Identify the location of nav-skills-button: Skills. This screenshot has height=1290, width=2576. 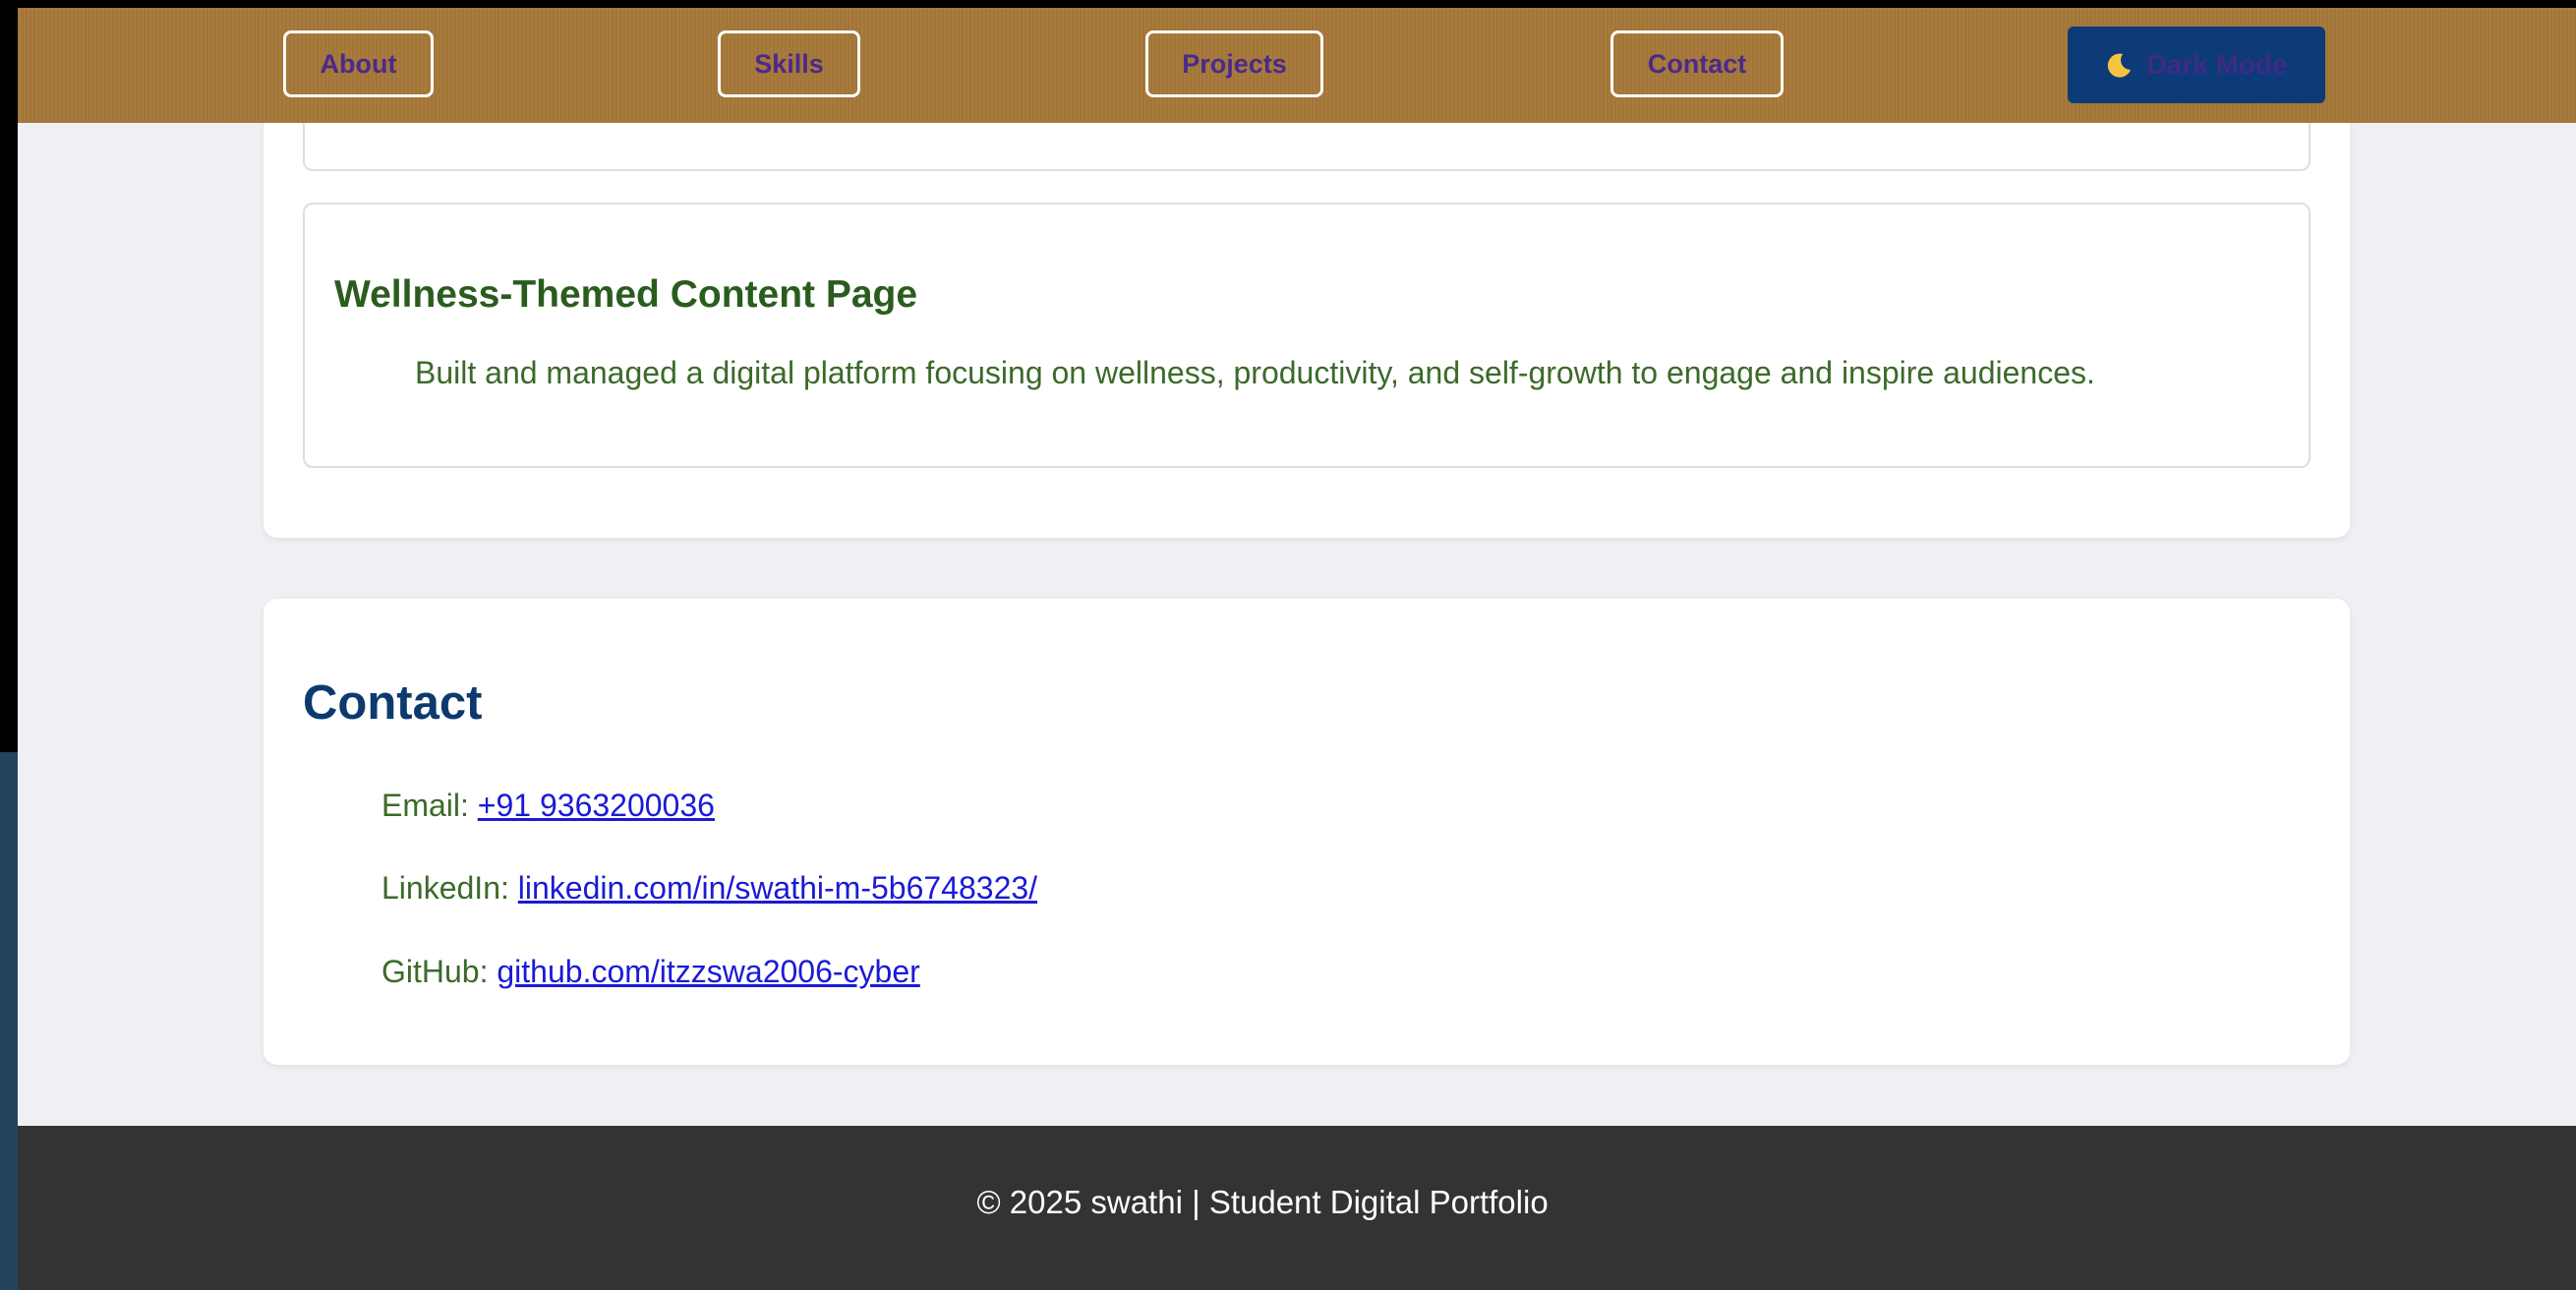
(789, 64).